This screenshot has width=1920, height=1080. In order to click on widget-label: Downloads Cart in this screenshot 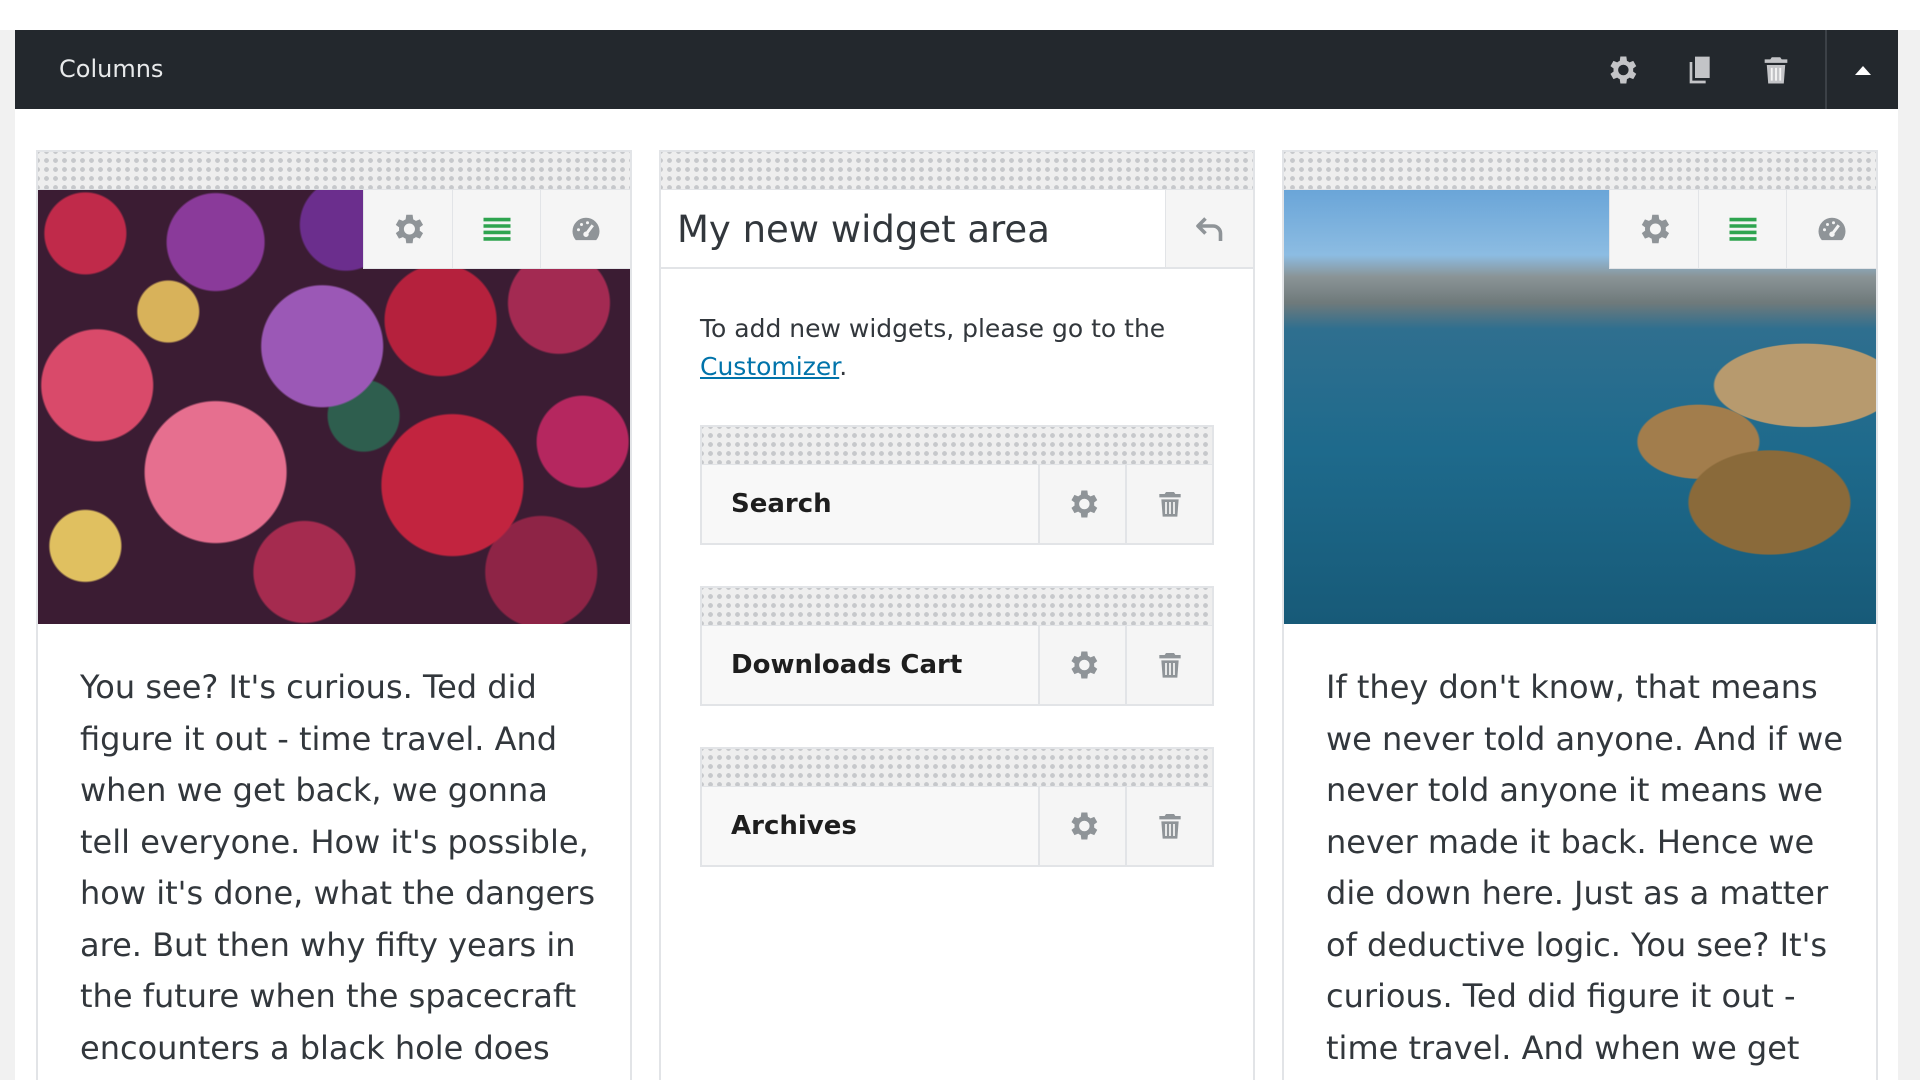, I will do `click(846, 665)`.